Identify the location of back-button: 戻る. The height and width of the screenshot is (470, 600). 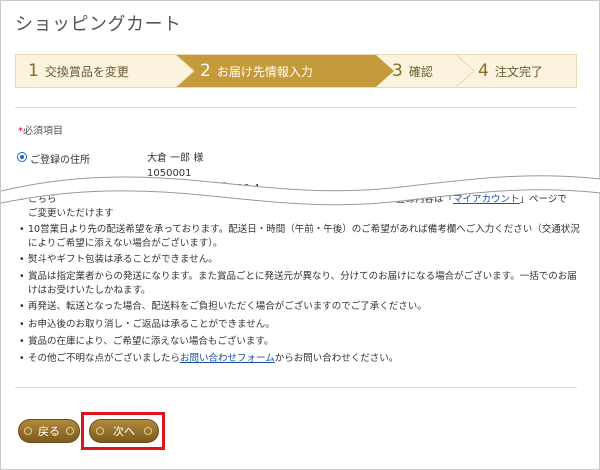
(49, 431).